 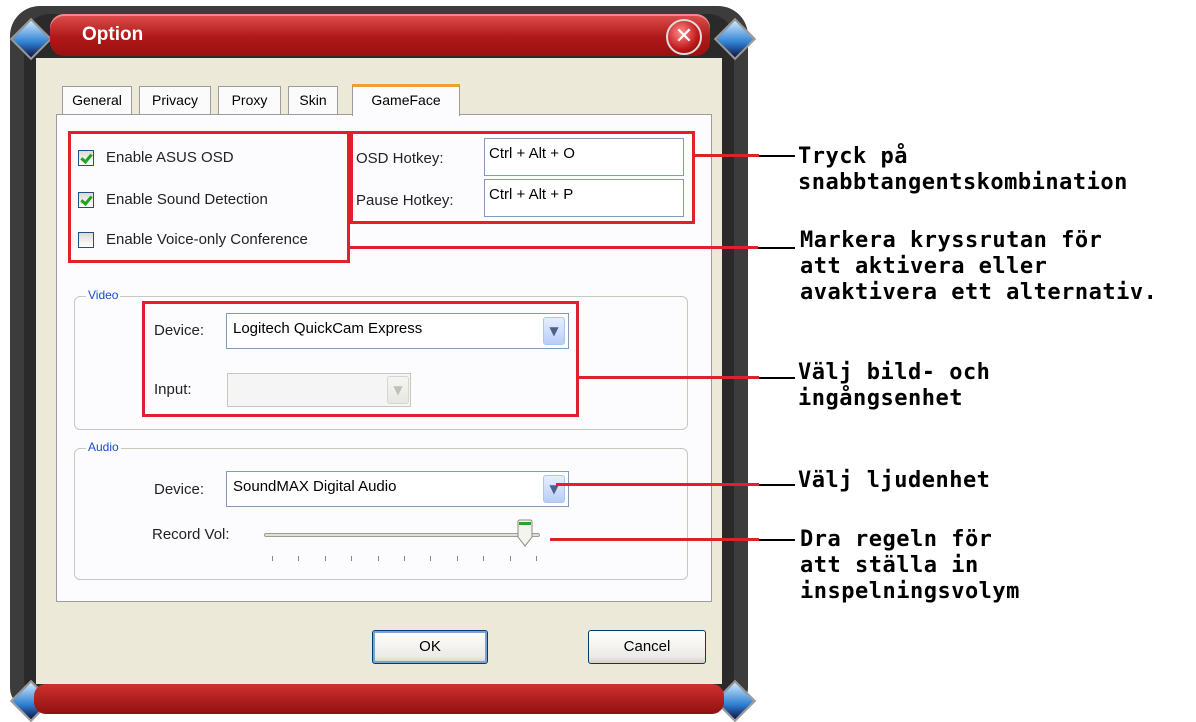 I want to click on hotkey-highlight-box, so click(x=522, y=177).